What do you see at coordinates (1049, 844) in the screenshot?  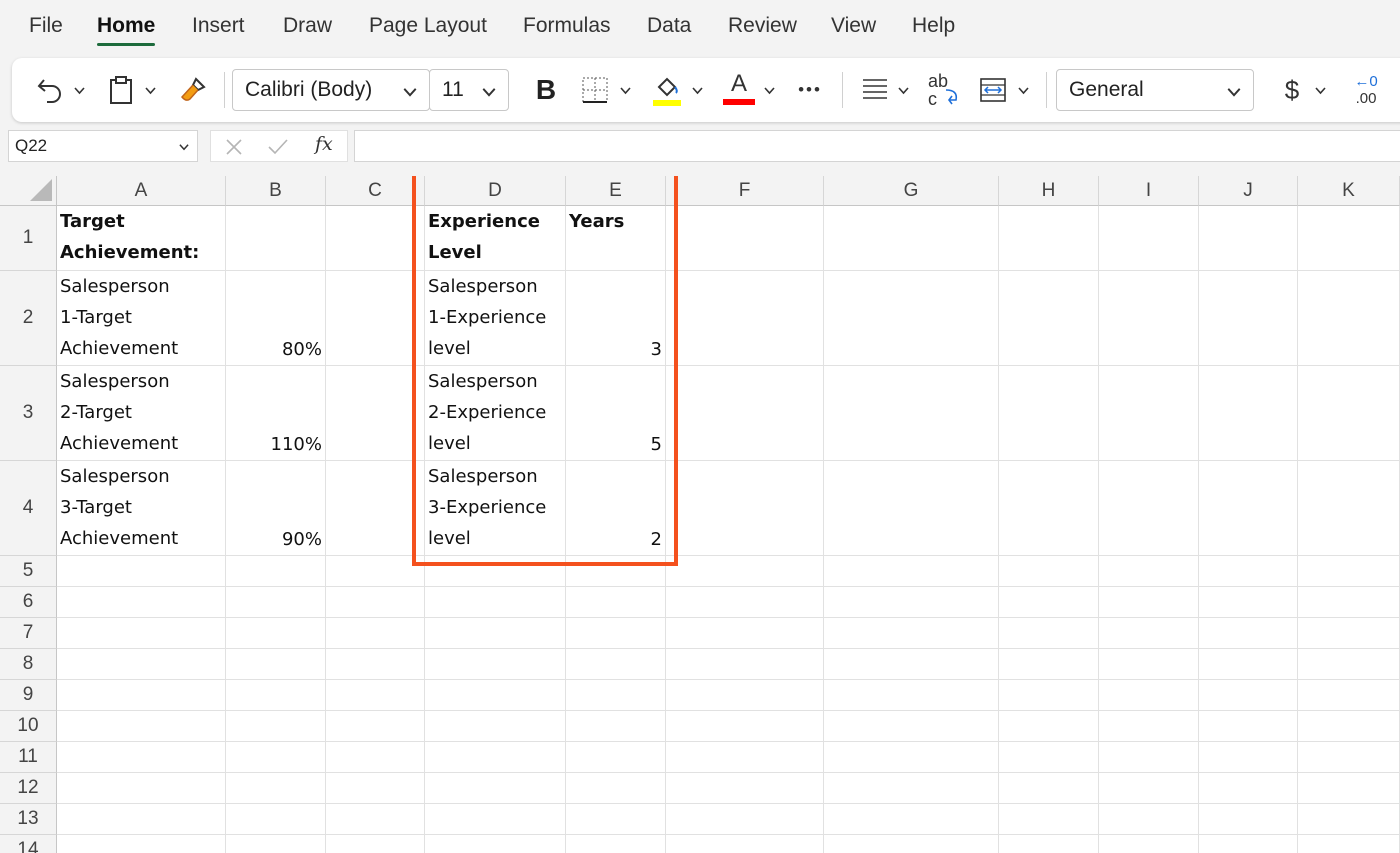 I see `cell-h14` at bounding box center [1049, 844].